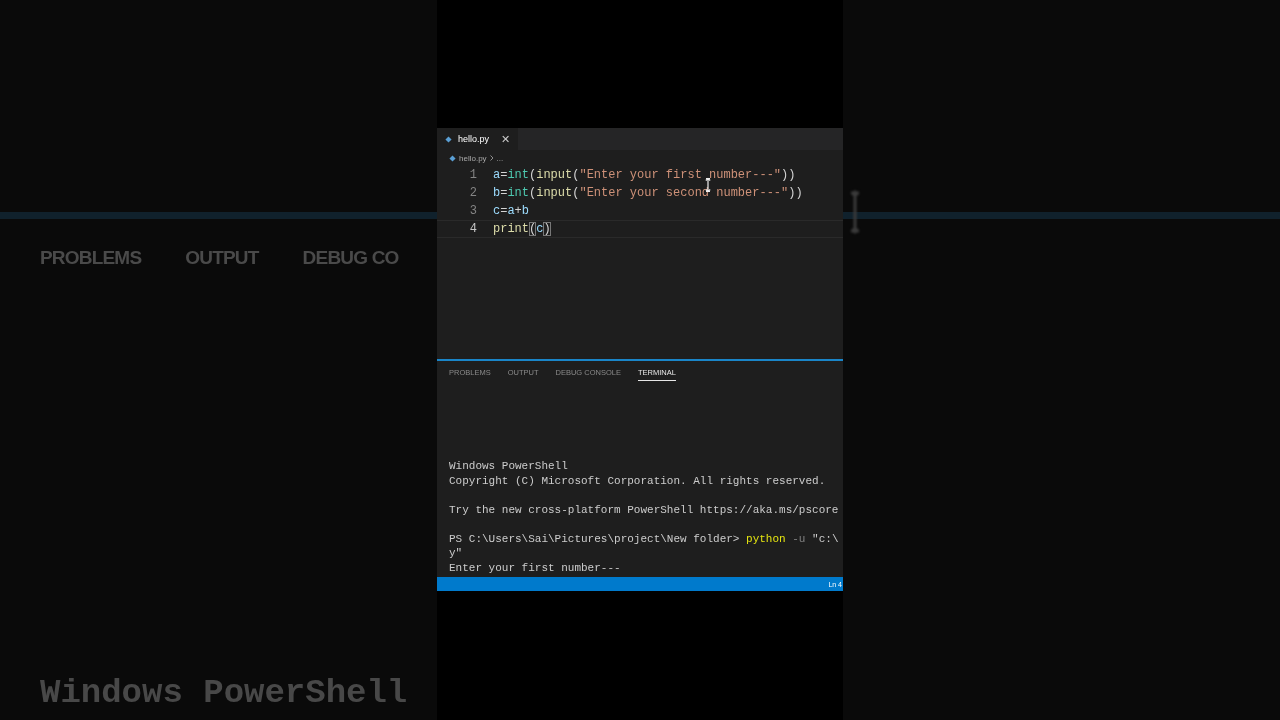 This screenshot has width=1280, height=720. I want to click on close-icon: ✕, so click(506, 139).